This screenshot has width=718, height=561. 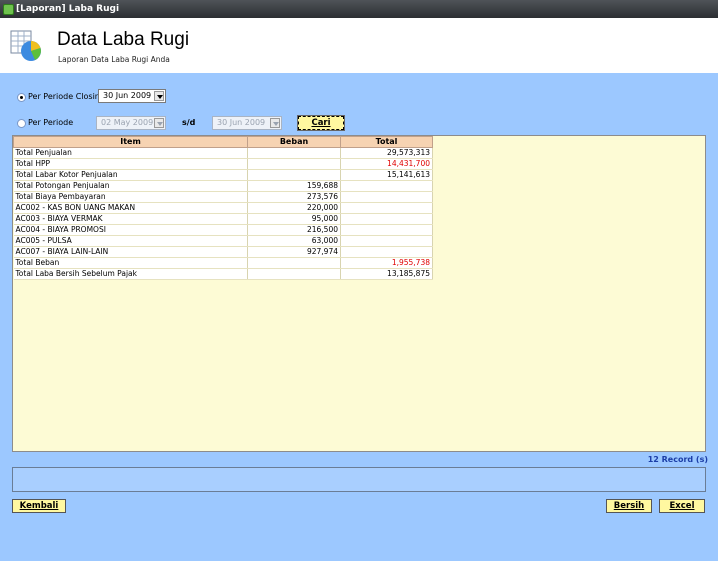 What do you see at coordinates (294, 208) in the screenshot?
I see `cell-beban: 220,000` at bounding box center [294, 208].